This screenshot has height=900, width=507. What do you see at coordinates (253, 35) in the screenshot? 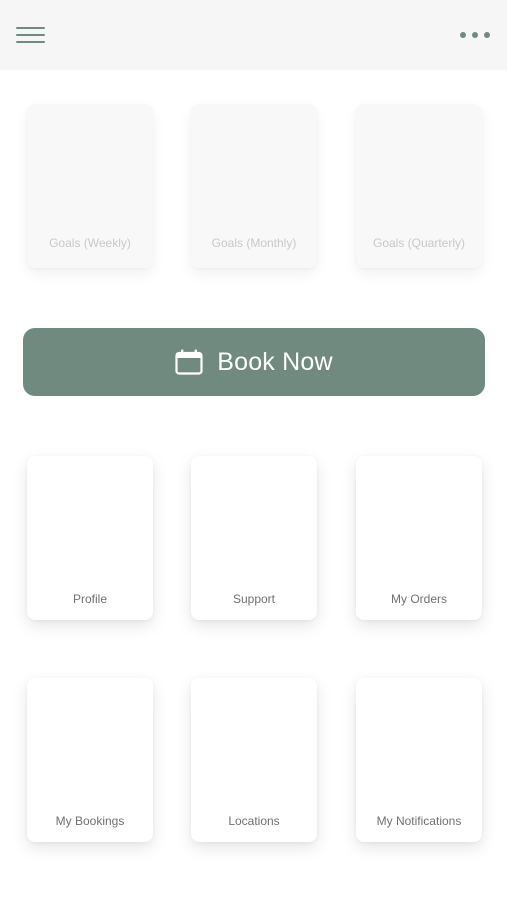
I see `top-app-bar` at bounding box center [253, 35].